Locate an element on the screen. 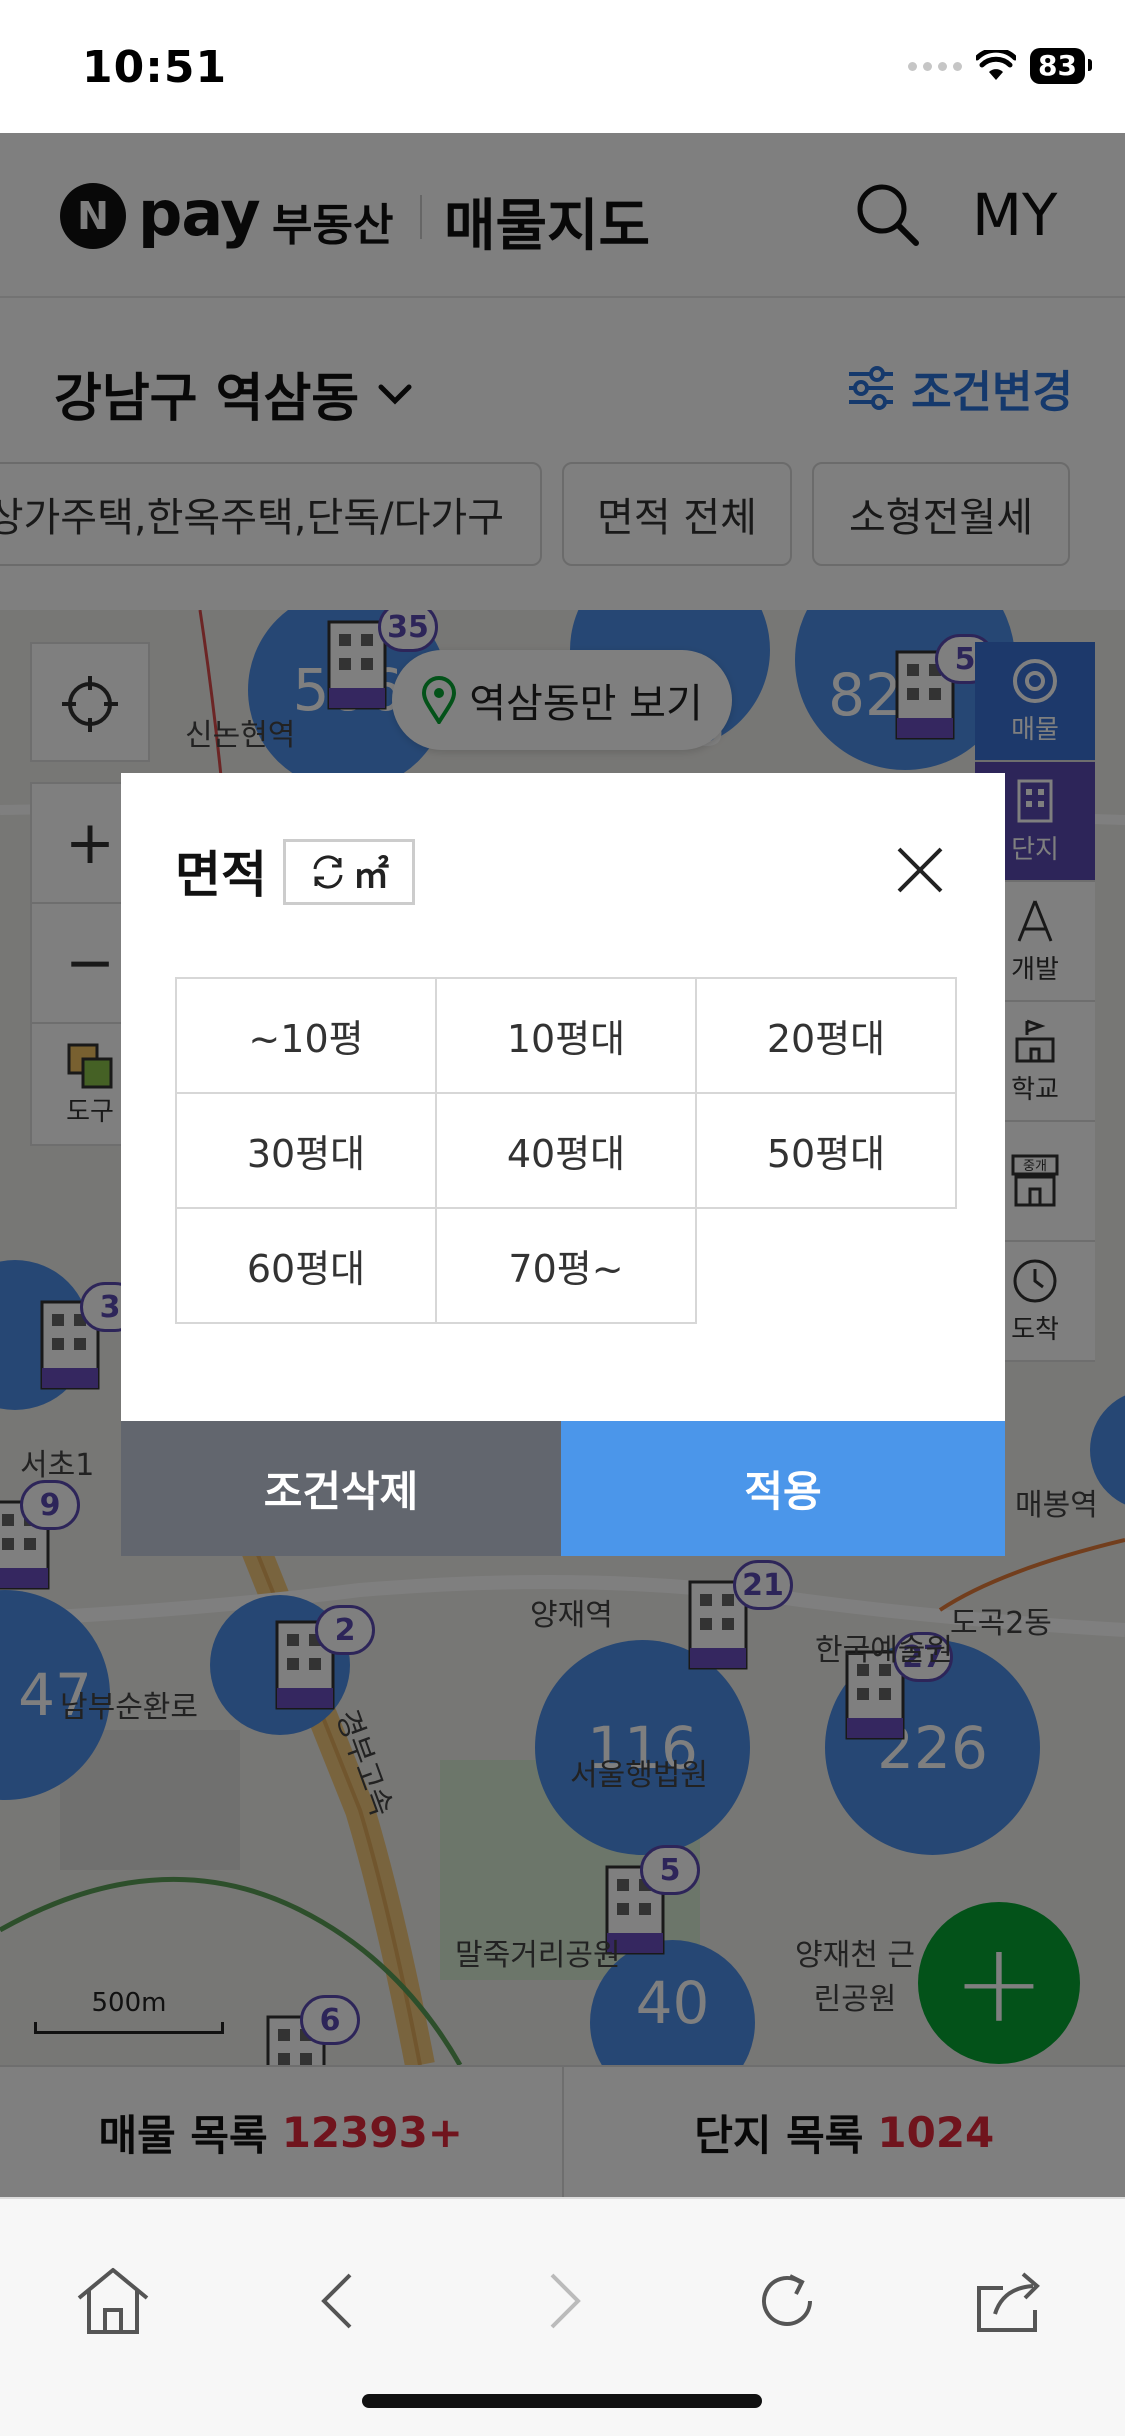 The height and width of the screenshot is (2436, 1125). refresh-page-icon is located at coordinates (787, 2301).